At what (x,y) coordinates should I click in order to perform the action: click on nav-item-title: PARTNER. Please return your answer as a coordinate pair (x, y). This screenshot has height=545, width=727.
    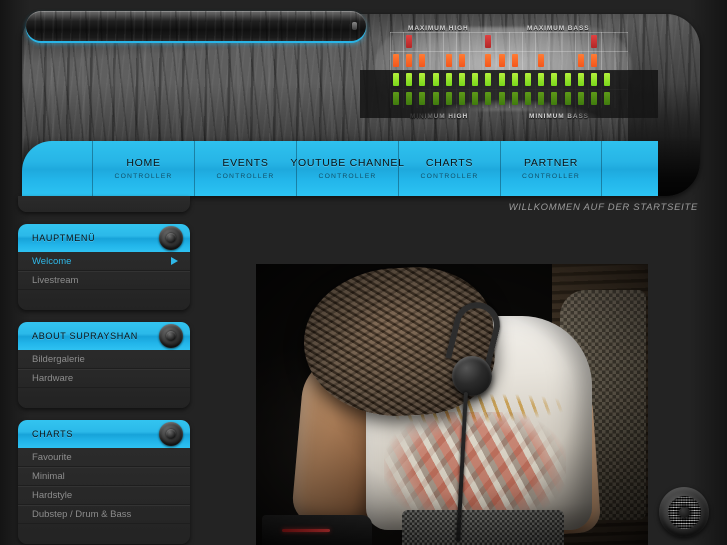
    Looking at the image, I should click on (551, 163).